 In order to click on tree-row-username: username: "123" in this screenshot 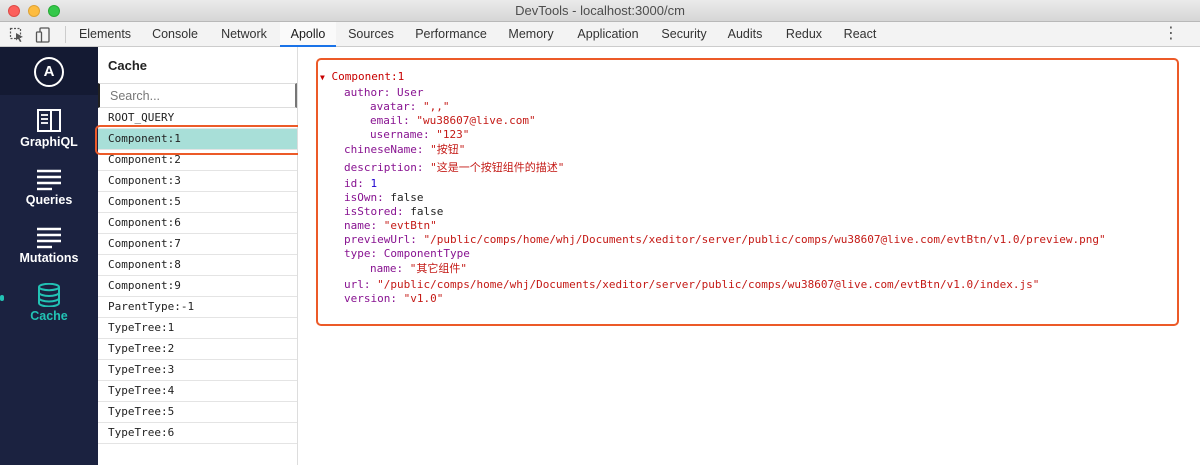, I will do `click(419, 135)`.